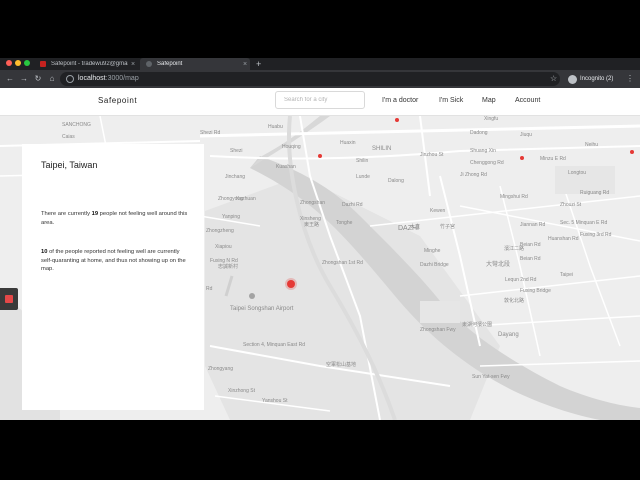 The image size is (640, 480). I want to click on map-label: Tonghe, so click(344, 223).